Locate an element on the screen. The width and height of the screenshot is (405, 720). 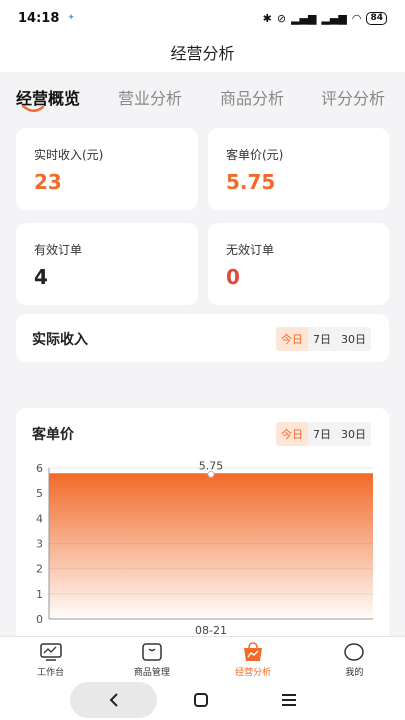
wifi-icon: ◠ is located at coordinates (356, 18).